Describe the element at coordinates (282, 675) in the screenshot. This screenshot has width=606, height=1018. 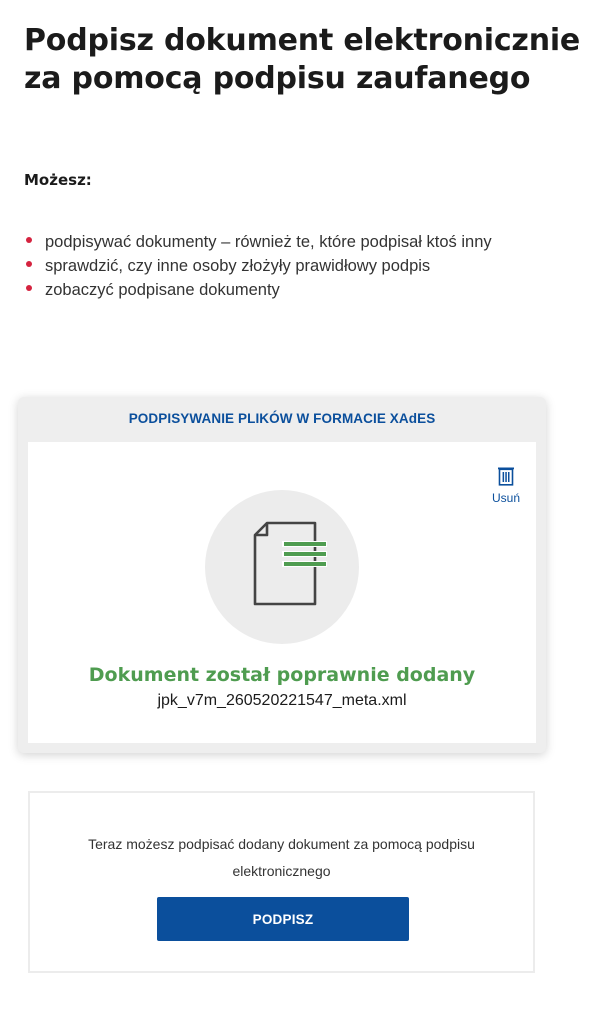
I see `upload-success-message: Dokument został poprawnie dodany` at that location.